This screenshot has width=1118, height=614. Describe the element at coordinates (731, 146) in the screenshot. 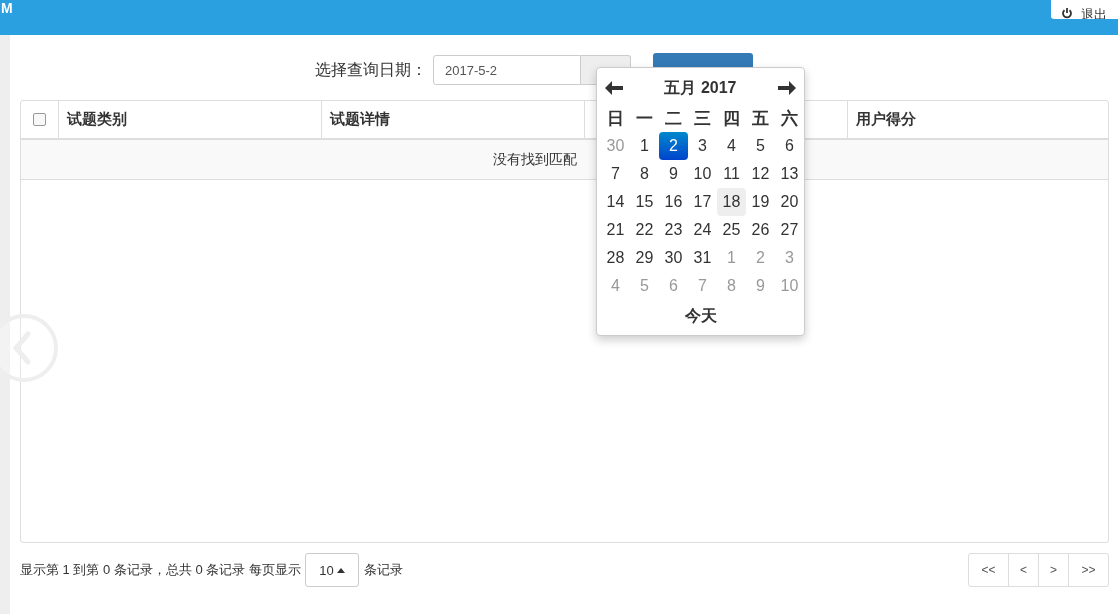

I see `calendar-day: 4` at that location.